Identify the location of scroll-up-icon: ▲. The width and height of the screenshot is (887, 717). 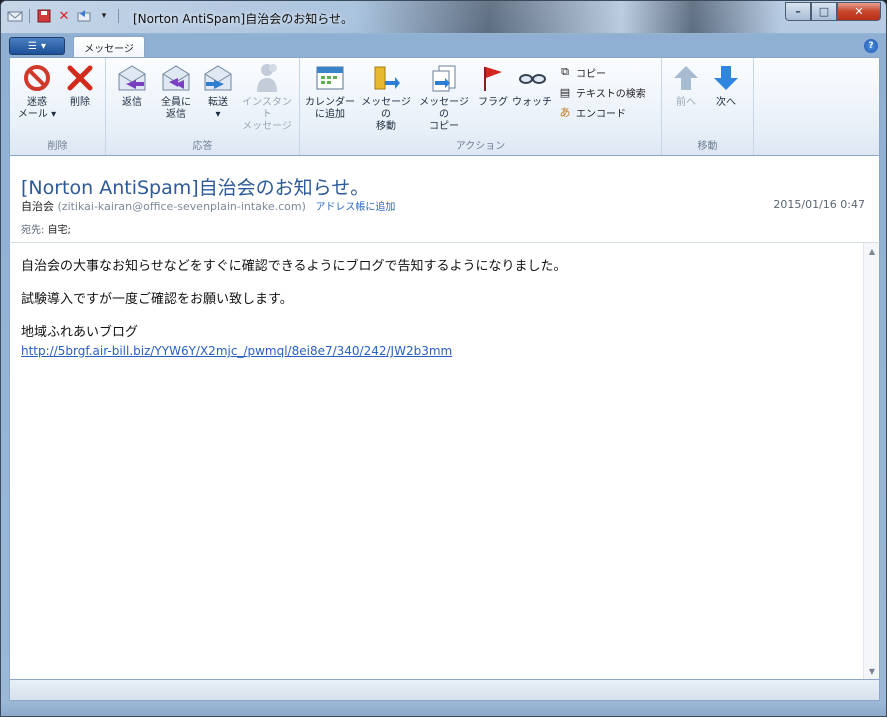
(872, 251).